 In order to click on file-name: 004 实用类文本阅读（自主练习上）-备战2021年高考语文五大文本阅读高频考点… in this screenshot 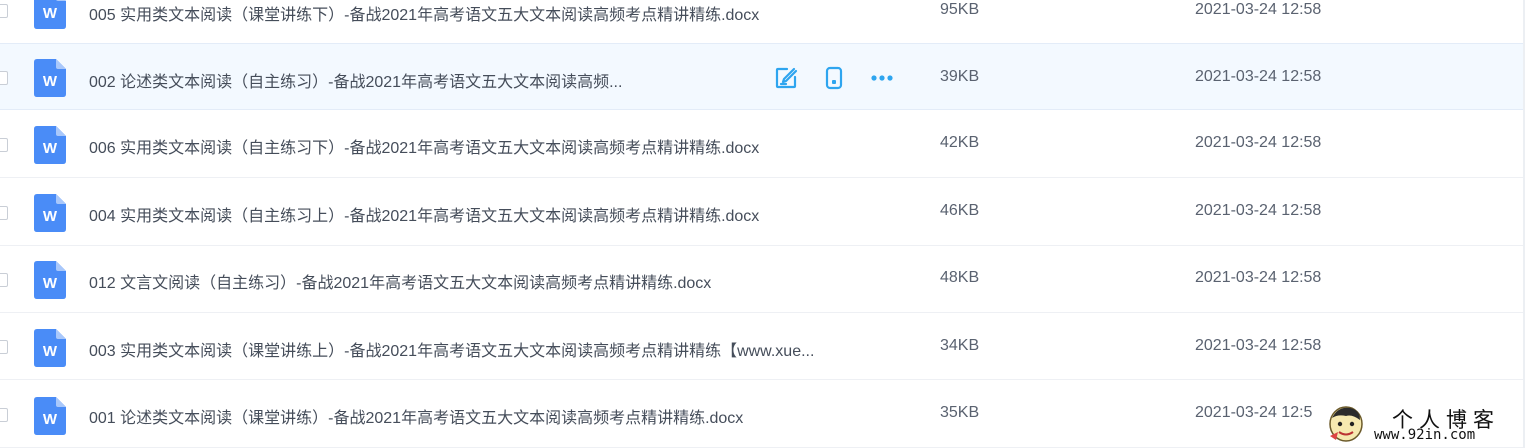, I will do `click(499, 214)`.